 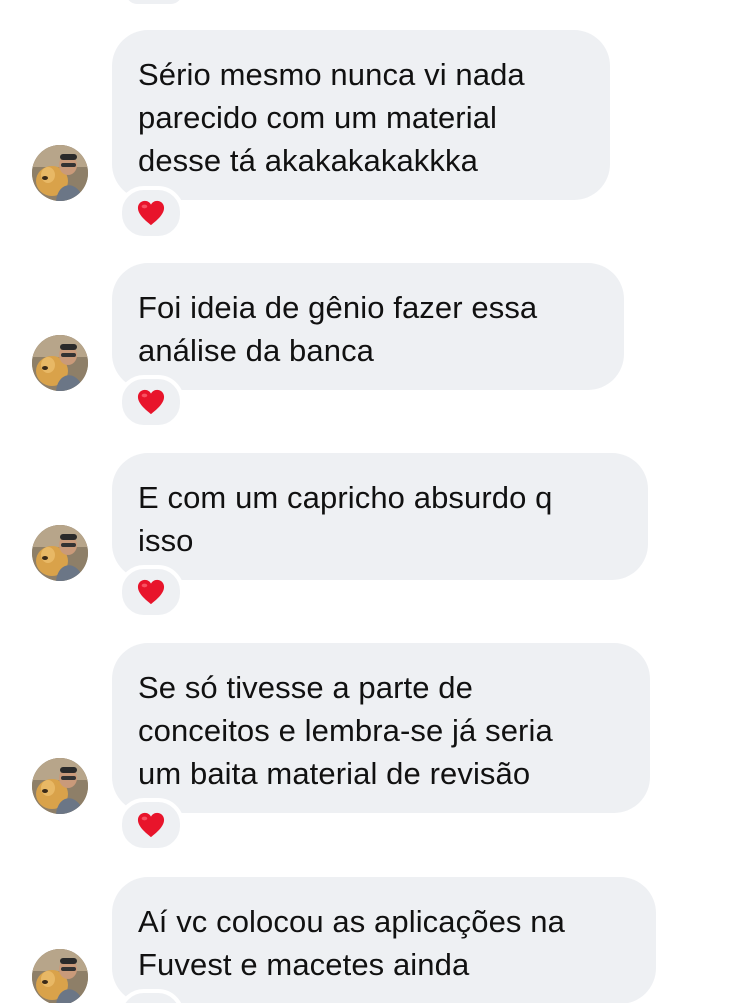 I want to click on previous-reaction-pill, so click(x=154, y=4).